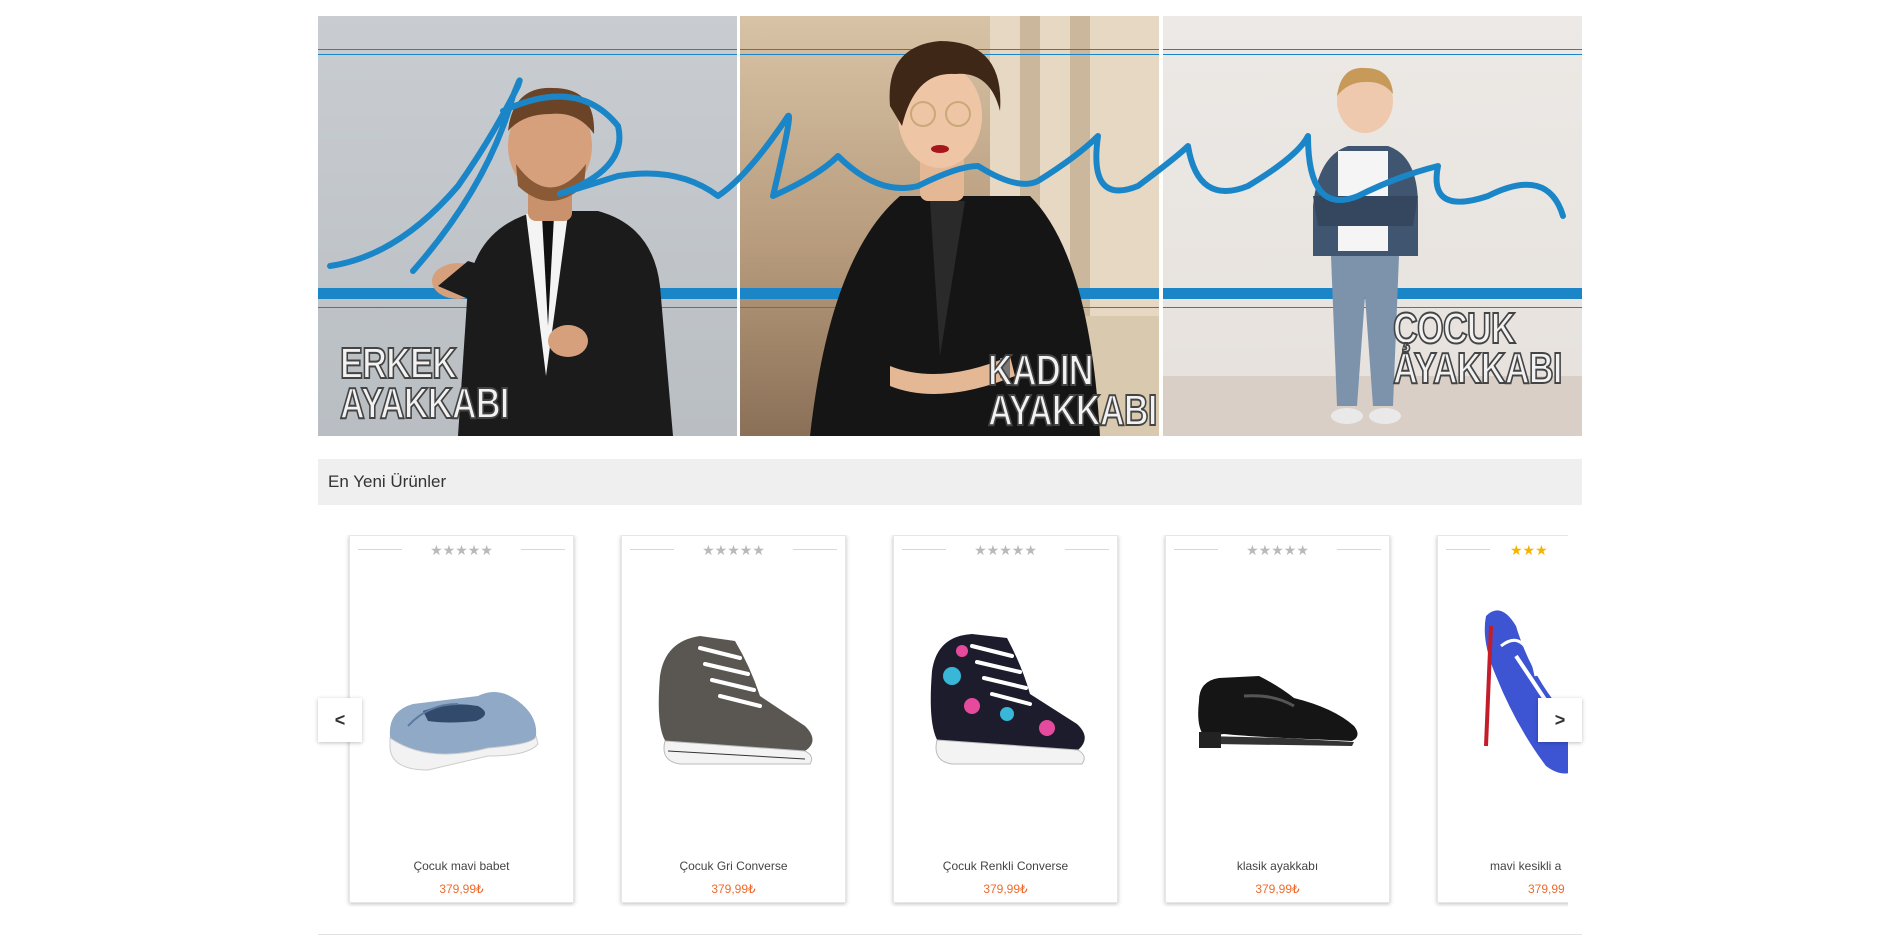 This screenshot has height=935, width=1894. Describe the element at coordinates (1477, 348) in the screenshot. I see `category-kids-label: ÇOCUK AYAKKABI` at that location.